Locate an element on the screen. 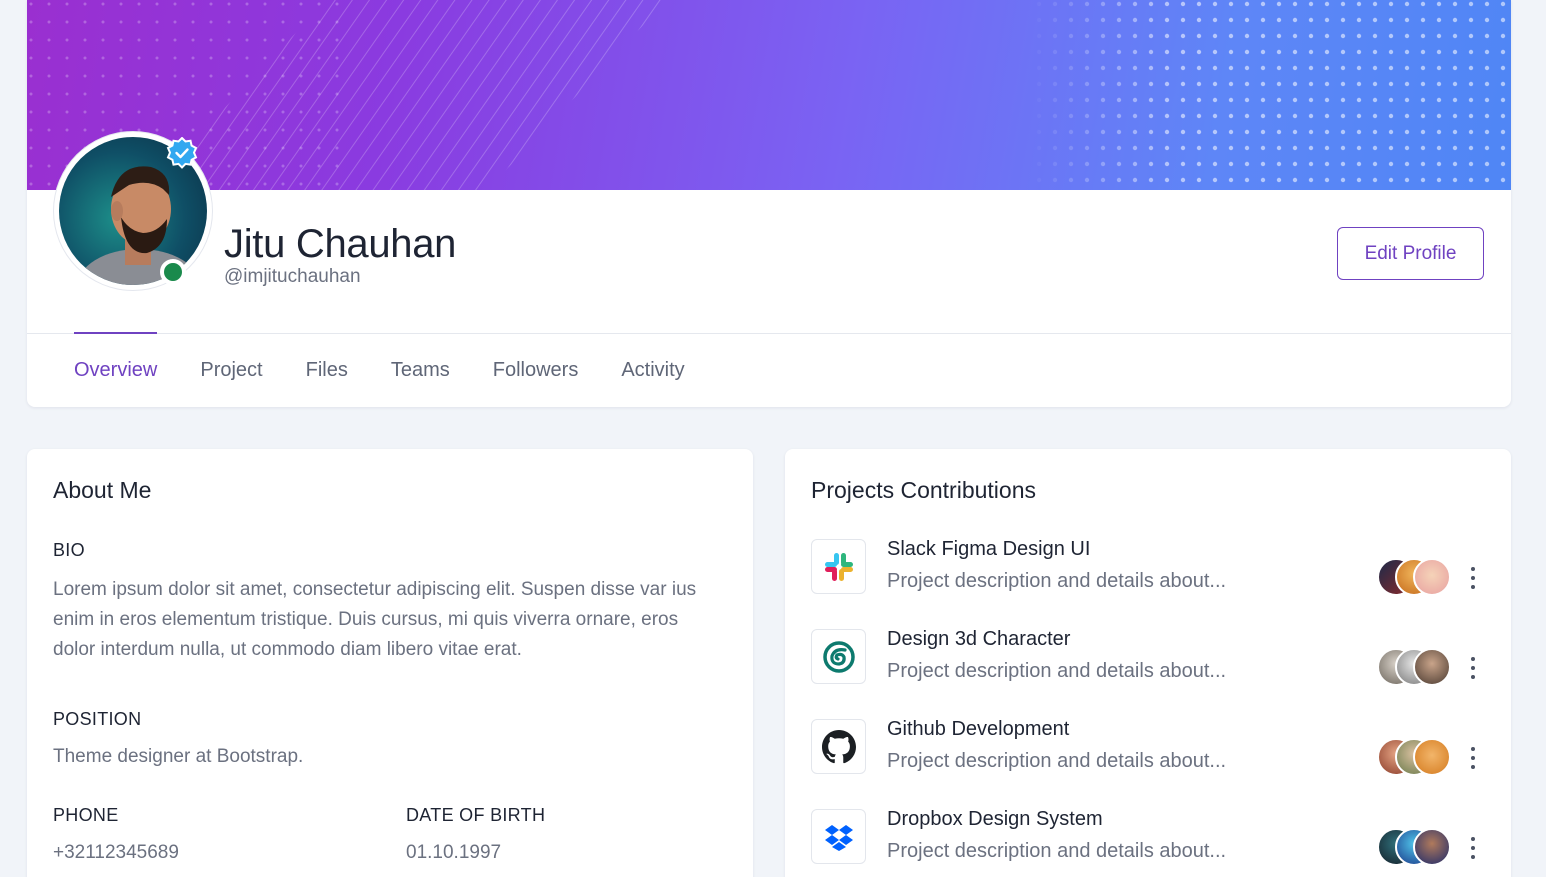 The height and width of the screenshot is (877, 1546). github-icon is located at coordinates (838, 746).